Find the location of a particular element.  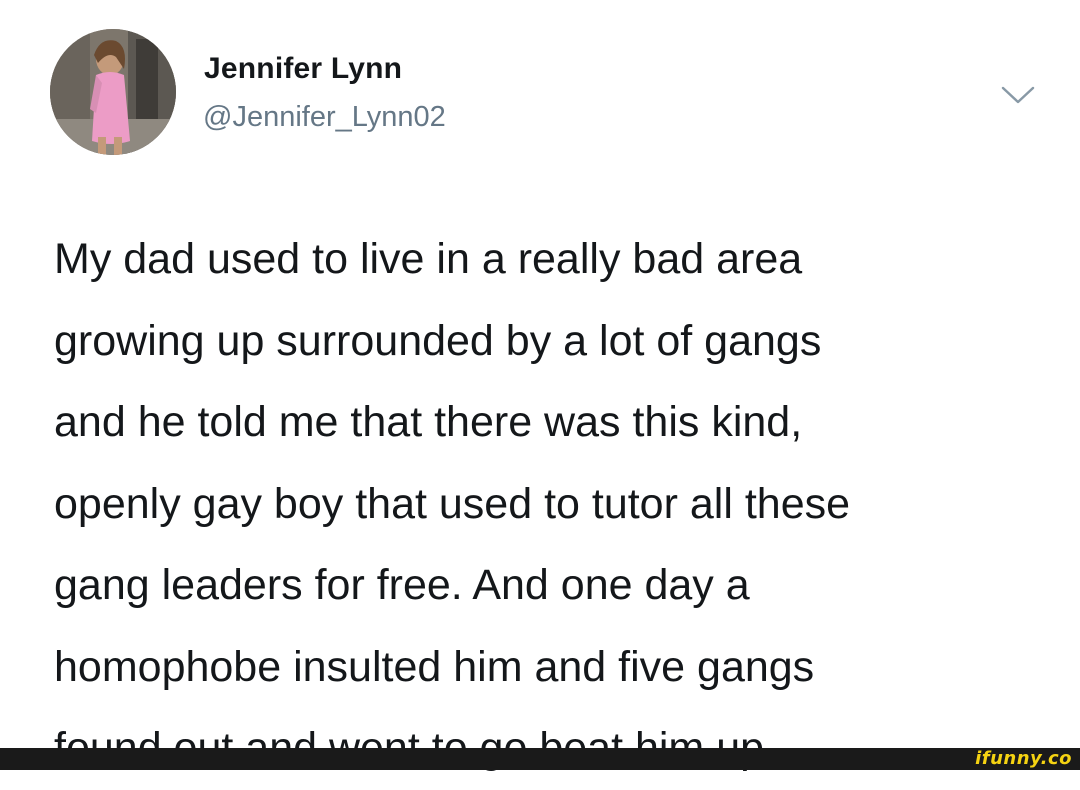

tweet-text-line: and he told me that there was this kind, is located at coordinates (428, 422).